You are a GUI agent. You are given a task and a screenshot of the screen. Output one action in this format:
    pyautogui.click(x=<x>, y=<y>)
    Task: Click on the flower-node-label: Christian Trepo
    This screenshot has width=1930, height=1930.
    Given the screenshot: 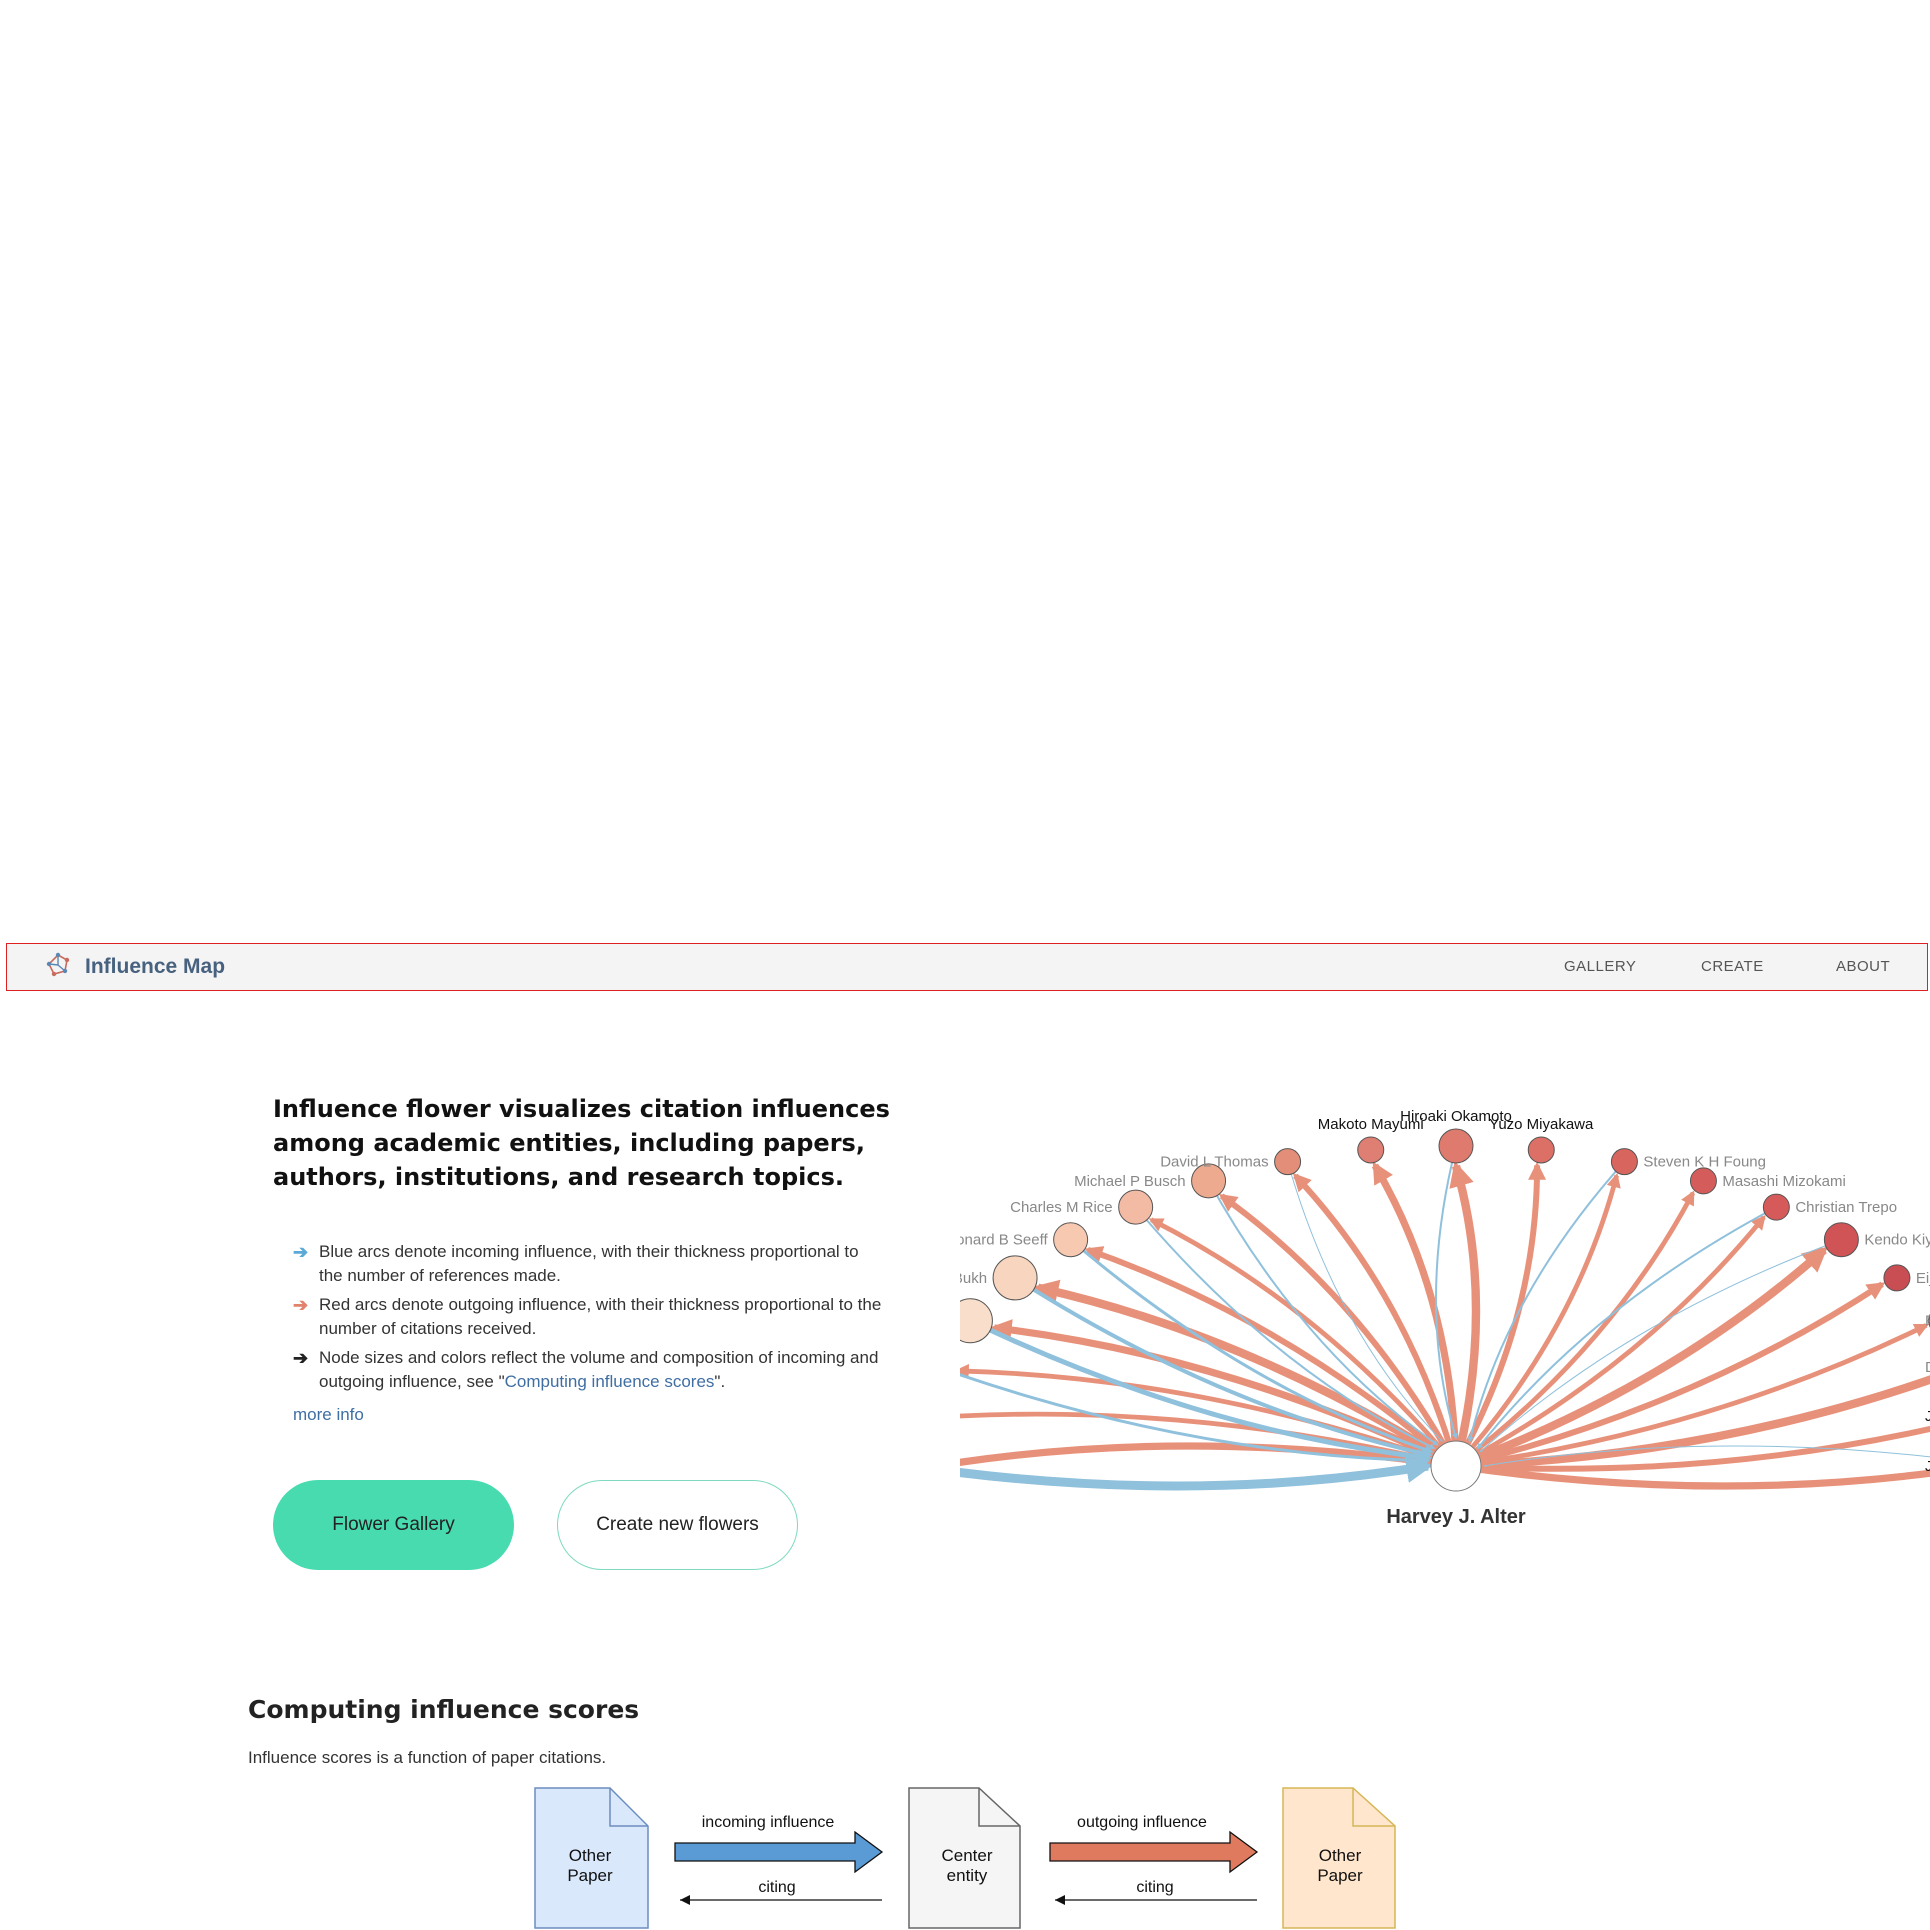 What is the action you would take?
    pyautogui.click(x=1846, y=1207)
    